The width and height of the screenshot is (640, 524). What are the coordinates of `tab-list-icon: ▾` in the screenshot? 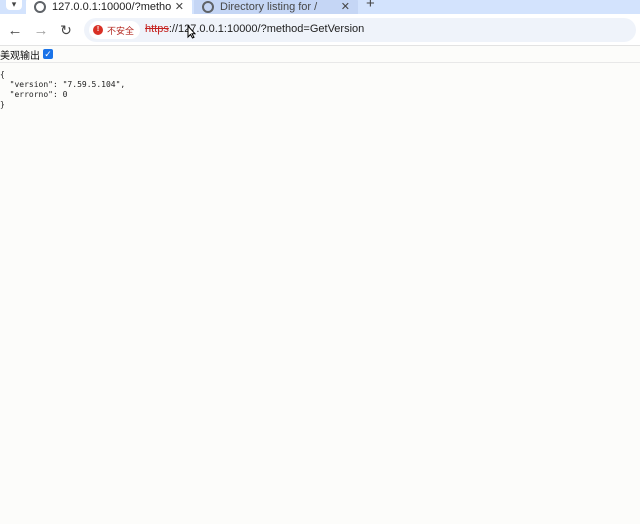 It's located at (14, 5).